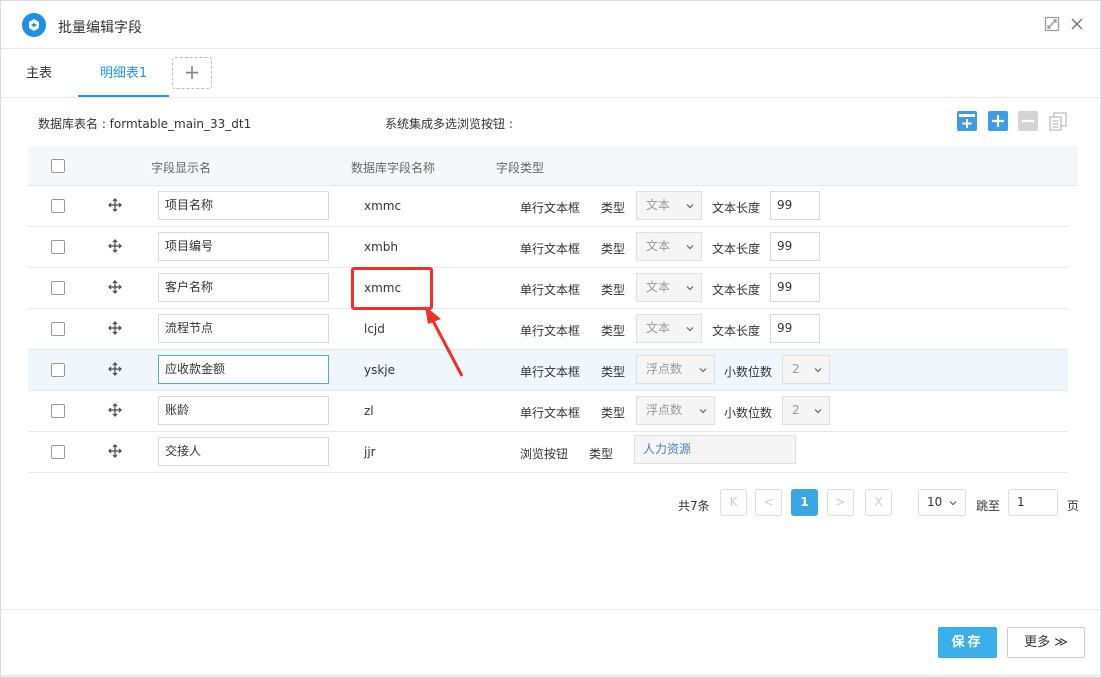  What do you see at coordinates (768, 502) in the screenshot?
I see `prev-page-button: <` at bounding box center [768, 502].